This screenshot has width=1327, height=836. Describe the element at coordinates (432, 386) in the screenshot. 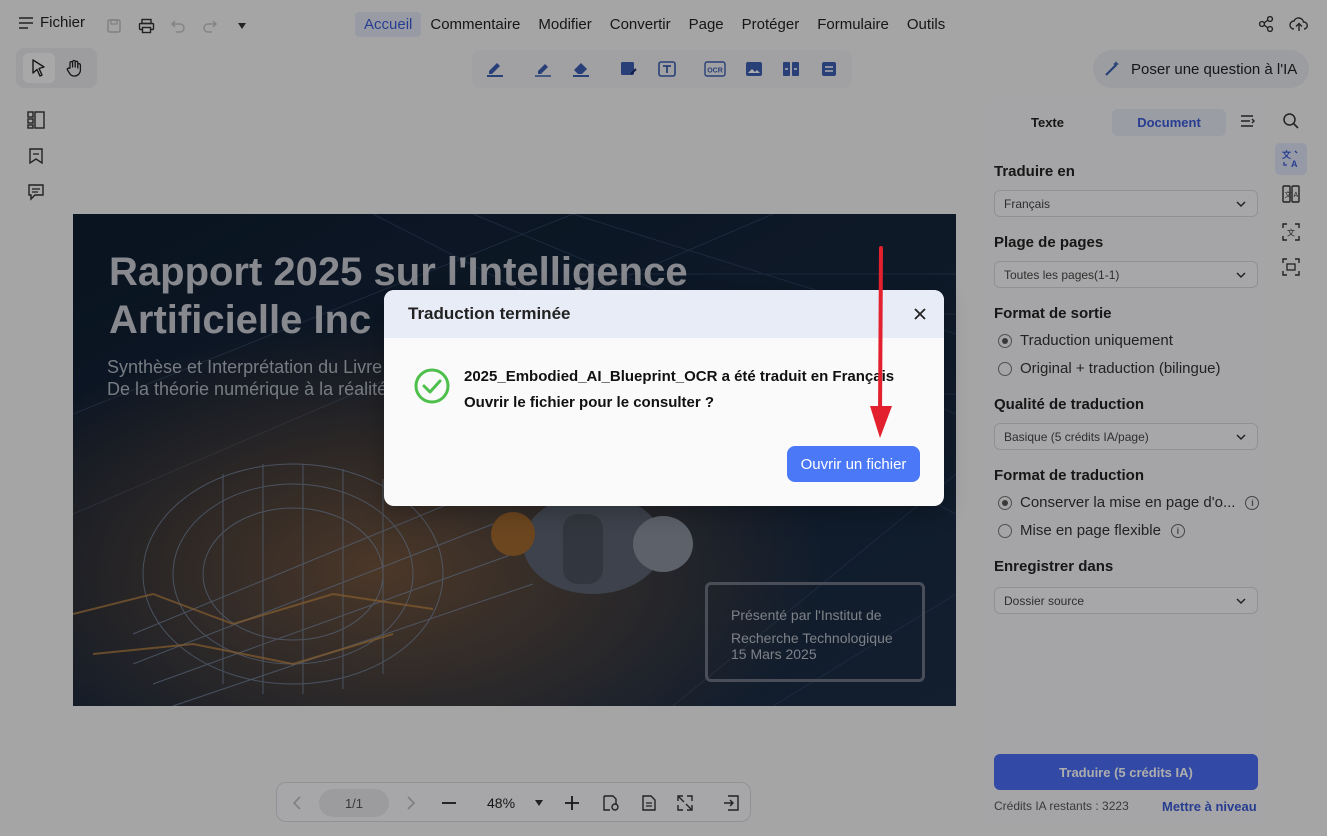

I see `success-check-icon` at that location.